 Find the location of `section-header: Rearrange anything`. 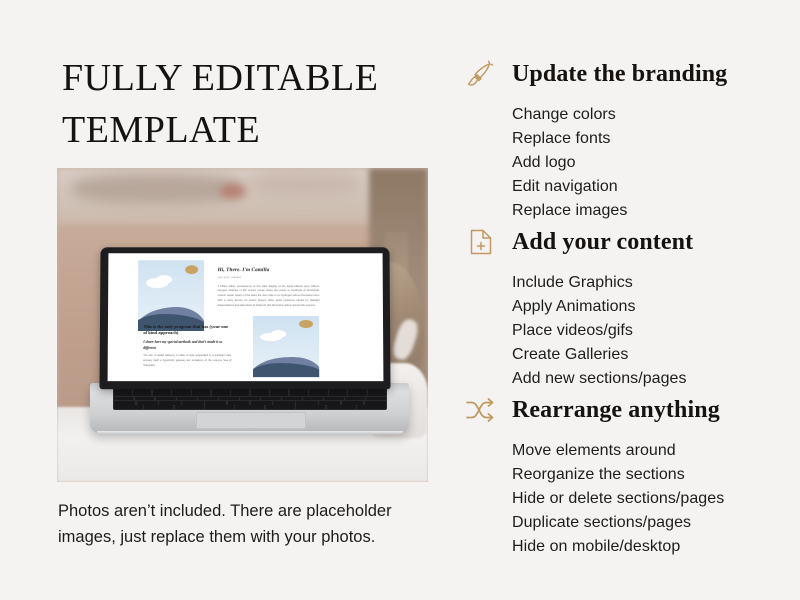

section-header: Rearrange anything is located at coordinates (630, 410).